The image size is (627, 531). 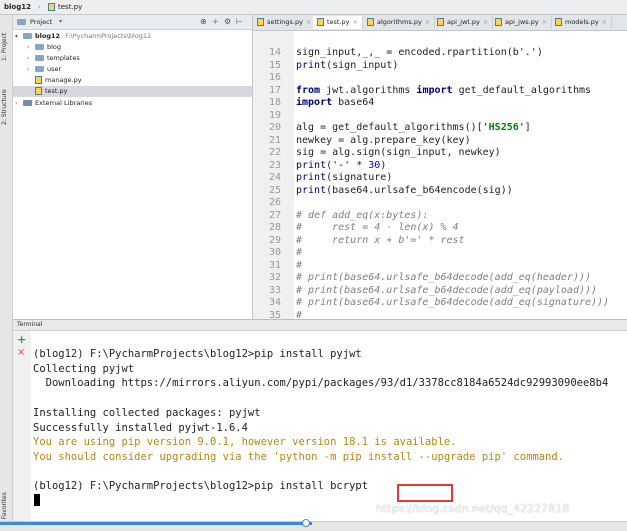 I want to click on line-number: 19, so click(x=274, y=115).